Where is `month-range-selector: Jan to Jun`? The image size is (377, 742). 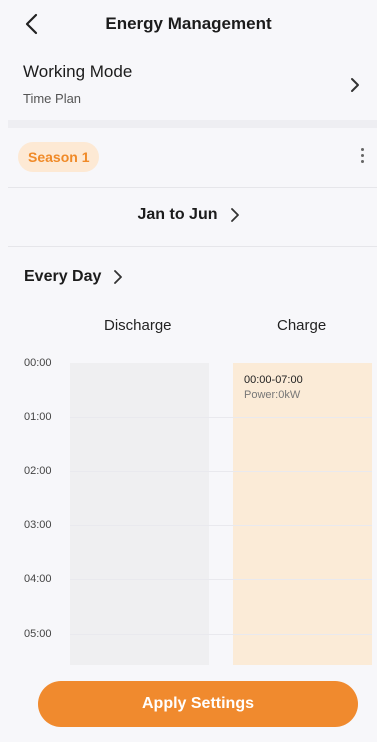
month-range-selector: Jan to Jun is located at coordinates (188, 218).